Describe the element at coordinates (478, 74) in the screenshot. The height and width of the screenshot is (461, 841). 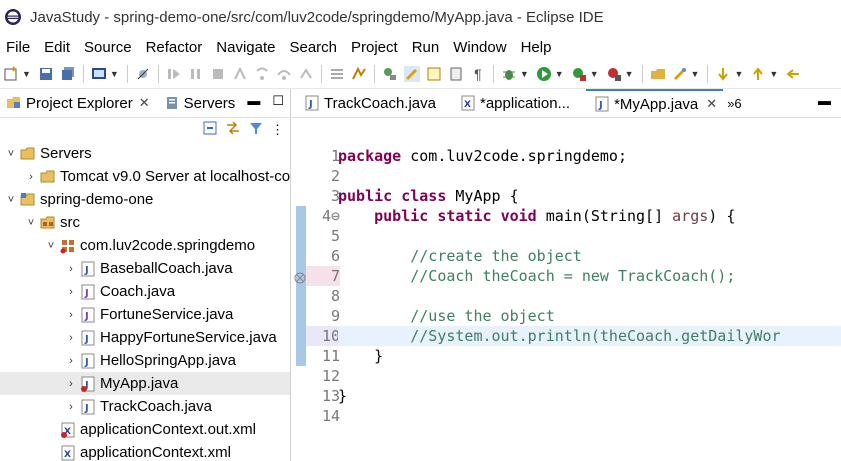
I see `show-whitespace-icon: ¶` at that location.